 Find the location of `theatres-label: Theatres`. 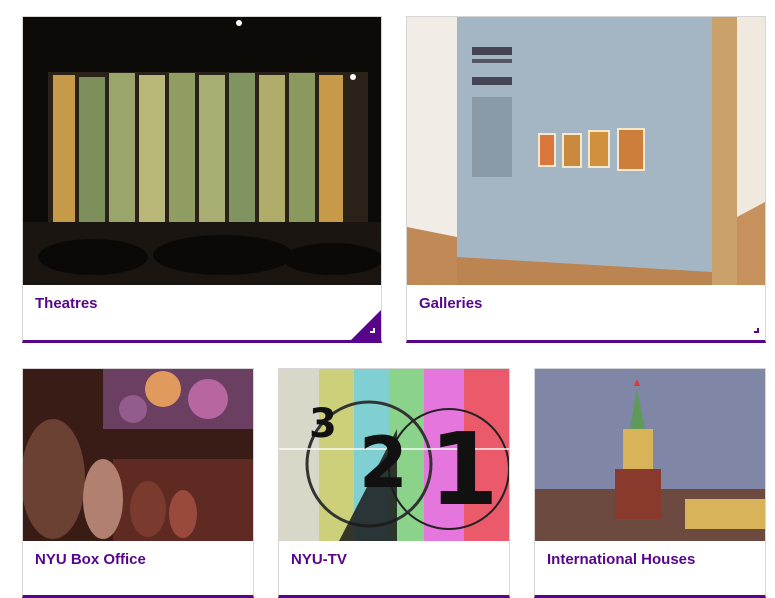

theatres-label: Theatres is located at coordinates (66, 303).